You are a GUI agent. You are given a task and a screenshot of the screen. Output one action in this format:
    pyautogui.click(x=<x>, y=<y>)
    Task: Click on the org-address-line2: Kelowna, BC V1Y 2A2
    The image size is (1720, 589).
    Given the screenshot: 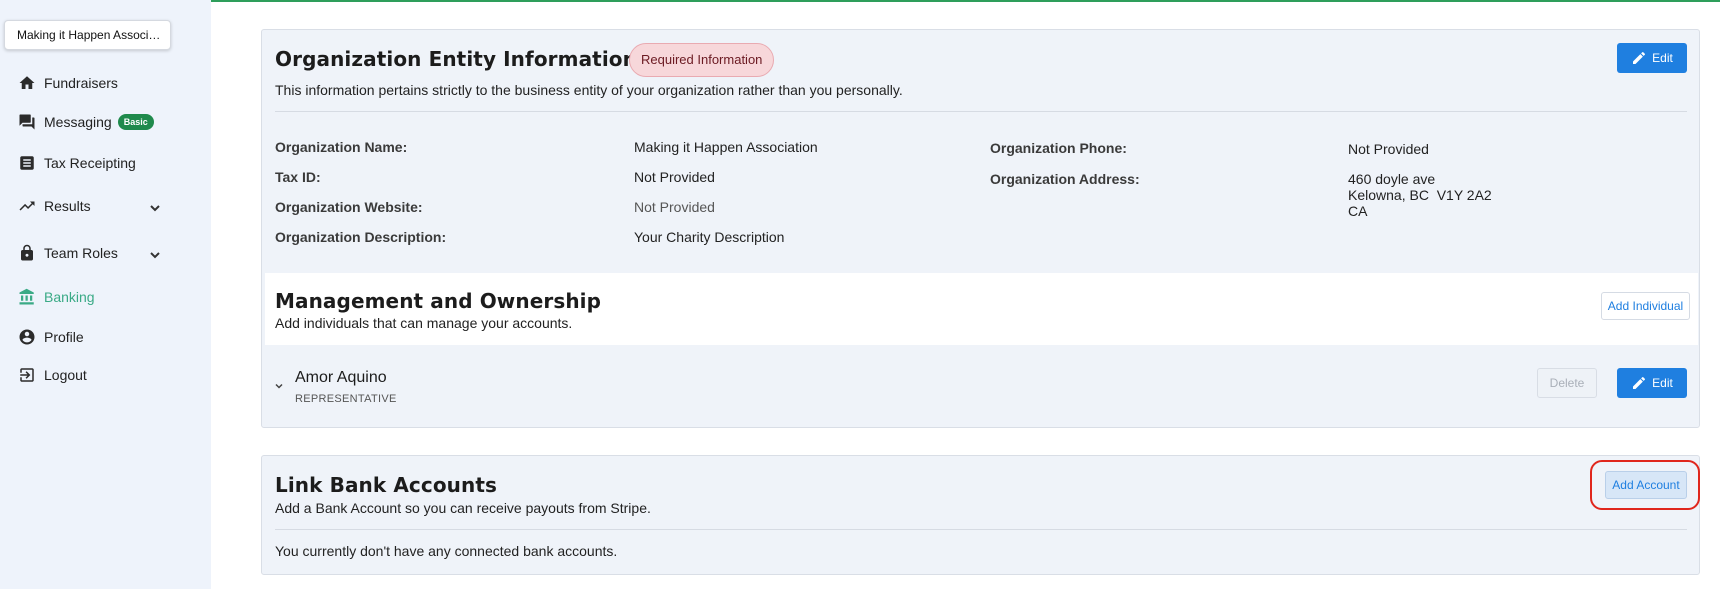 What is the action you would take?
    pyautogui.click(x=1420, y=195)
    